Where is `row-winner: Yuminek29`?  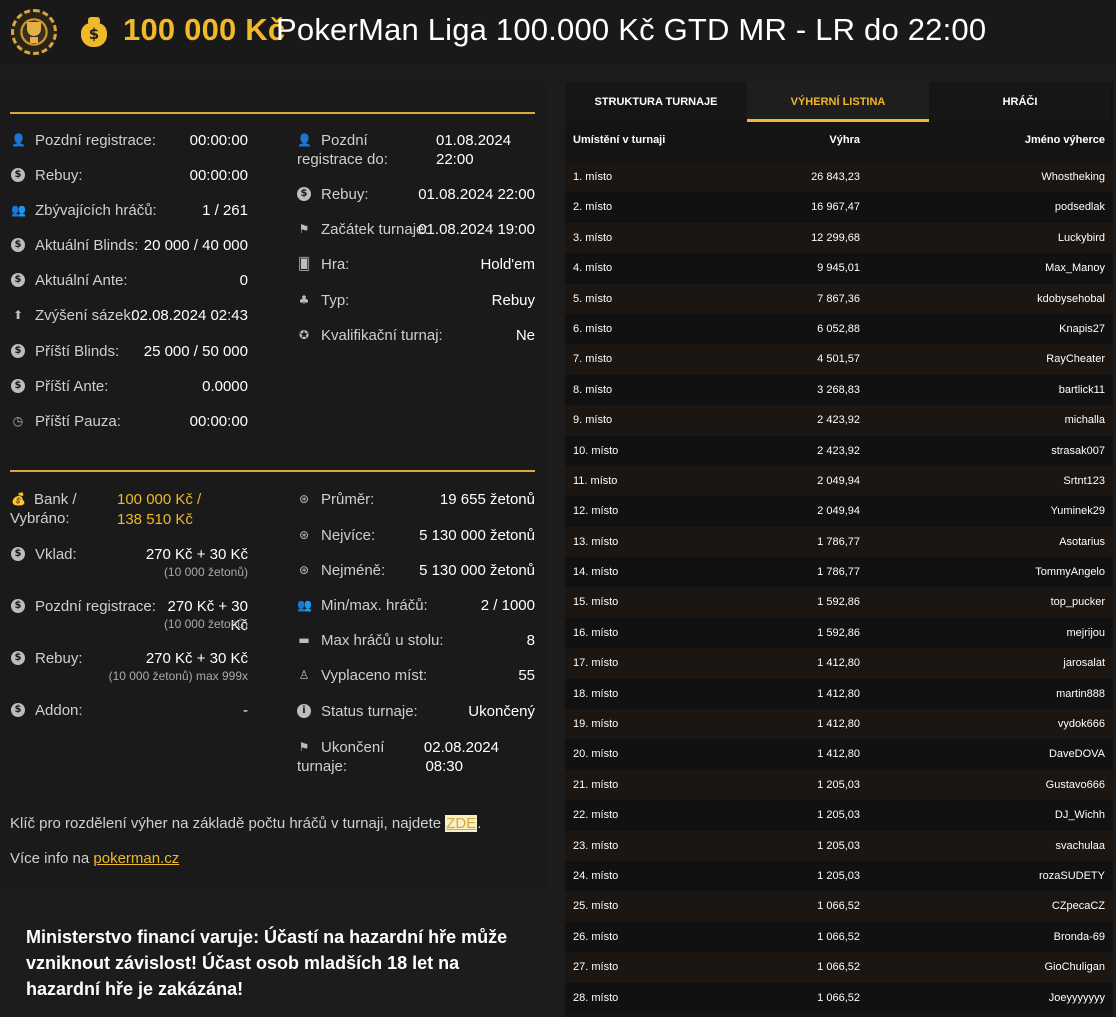
row-winner: Yuminek29 is located at coordinates (1077, 511).